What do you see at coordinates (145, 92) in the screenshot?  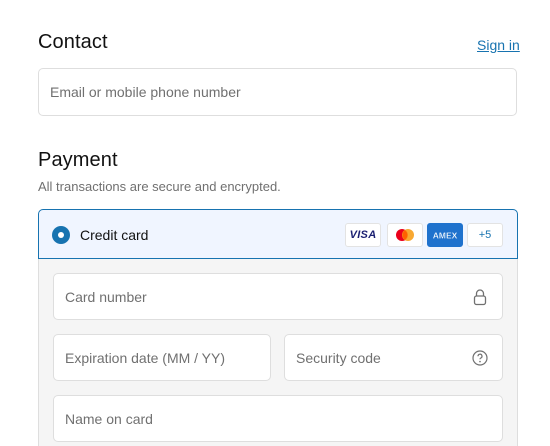 I see `email-placeholder: Email or mobile phone number` at bounding box center [145, 92].